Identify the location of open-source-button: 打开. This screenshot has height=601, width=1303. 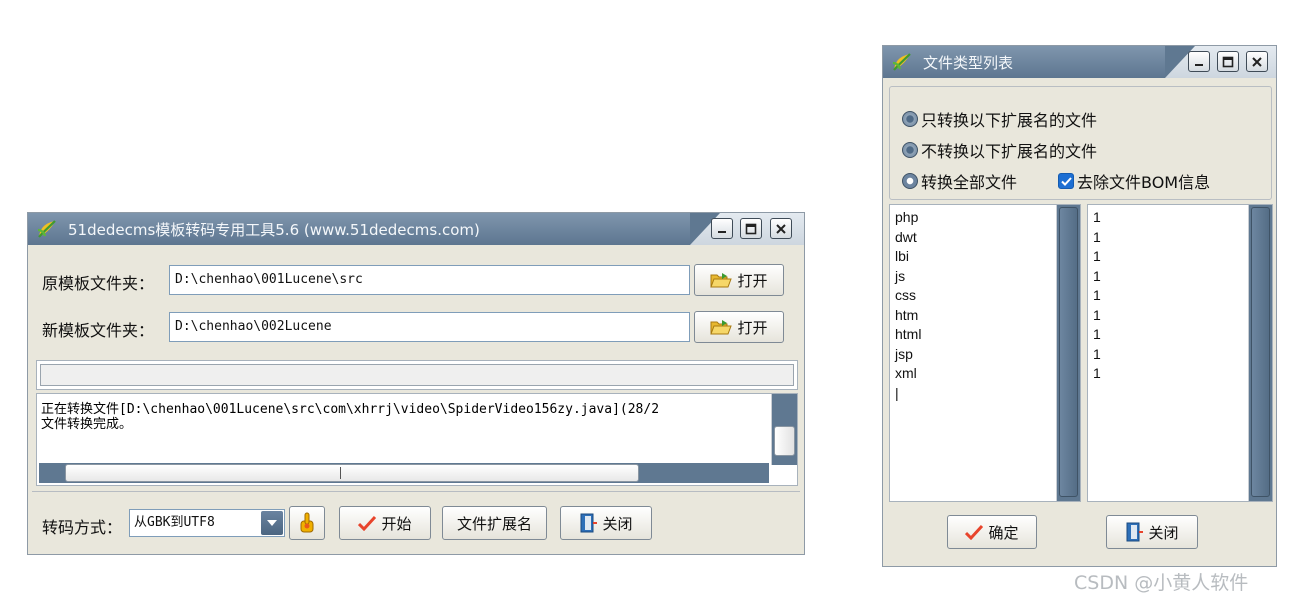
(739, 280).